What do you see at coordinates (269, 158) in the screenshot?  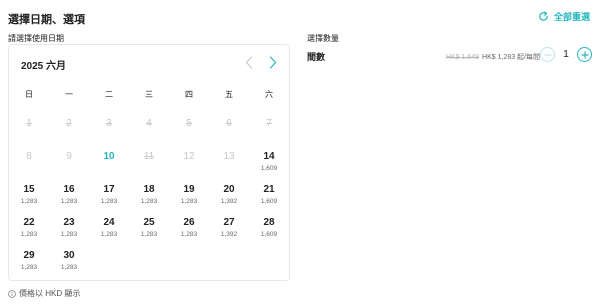 I see `calendar-day: 14 1,609` at bounding box center [269, 158].